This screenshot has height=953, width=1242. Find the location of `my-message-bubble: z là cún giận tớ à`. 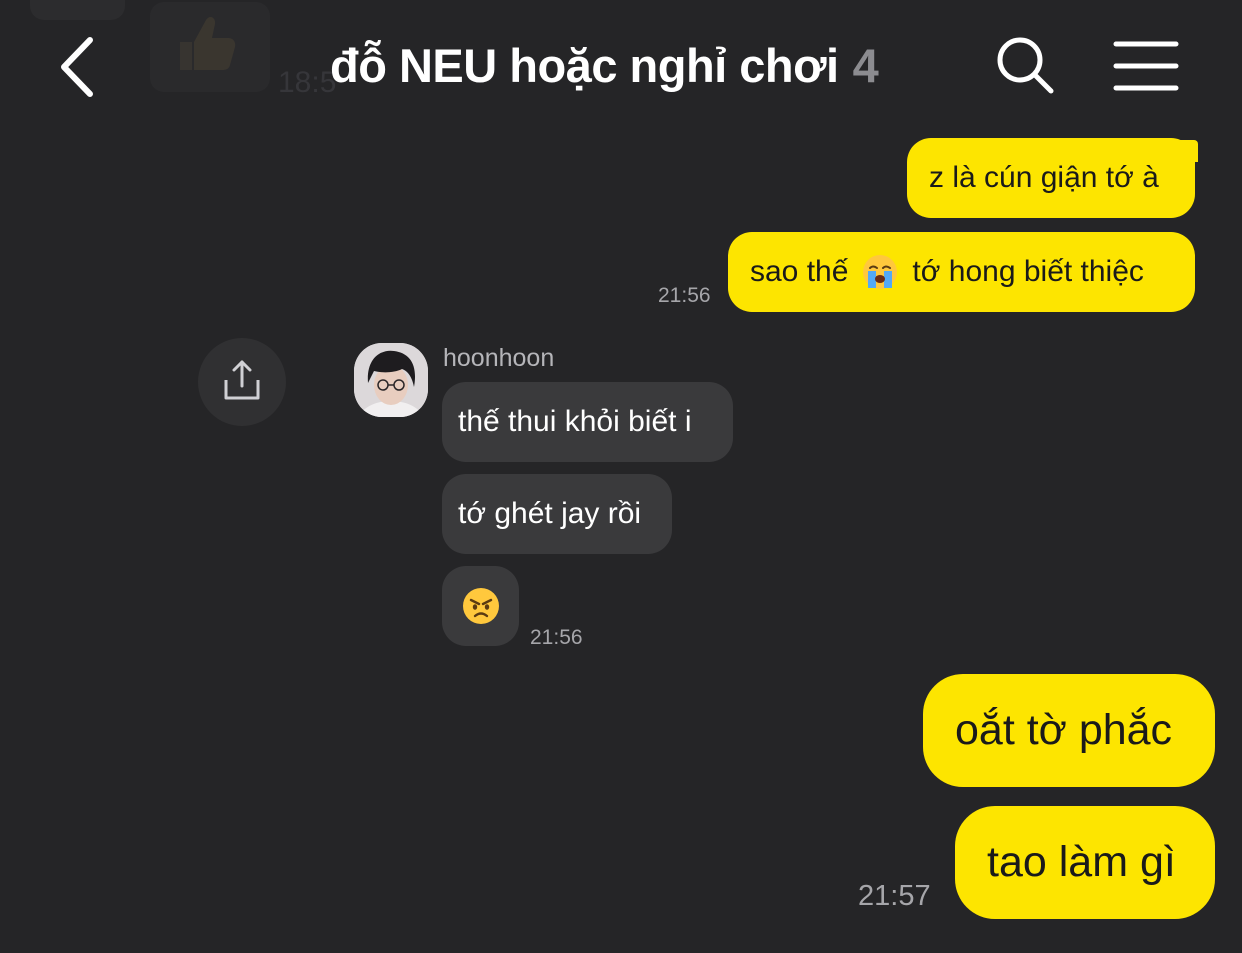

my-message-bubble: z là cún giận tớ à is located at coordinates (1051, 178).